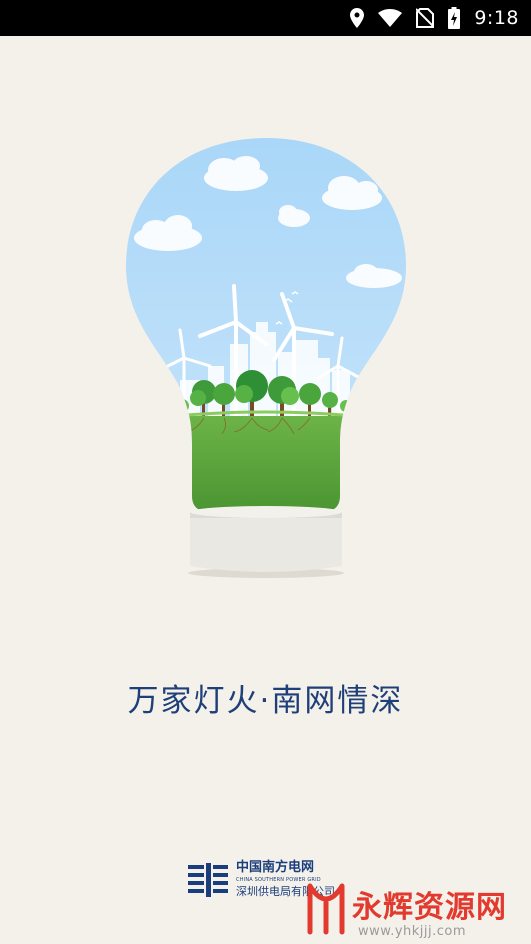 Image resolution: width=531 pixels, height=944 pixels. I want to click on location-icon, so click(357, 18).